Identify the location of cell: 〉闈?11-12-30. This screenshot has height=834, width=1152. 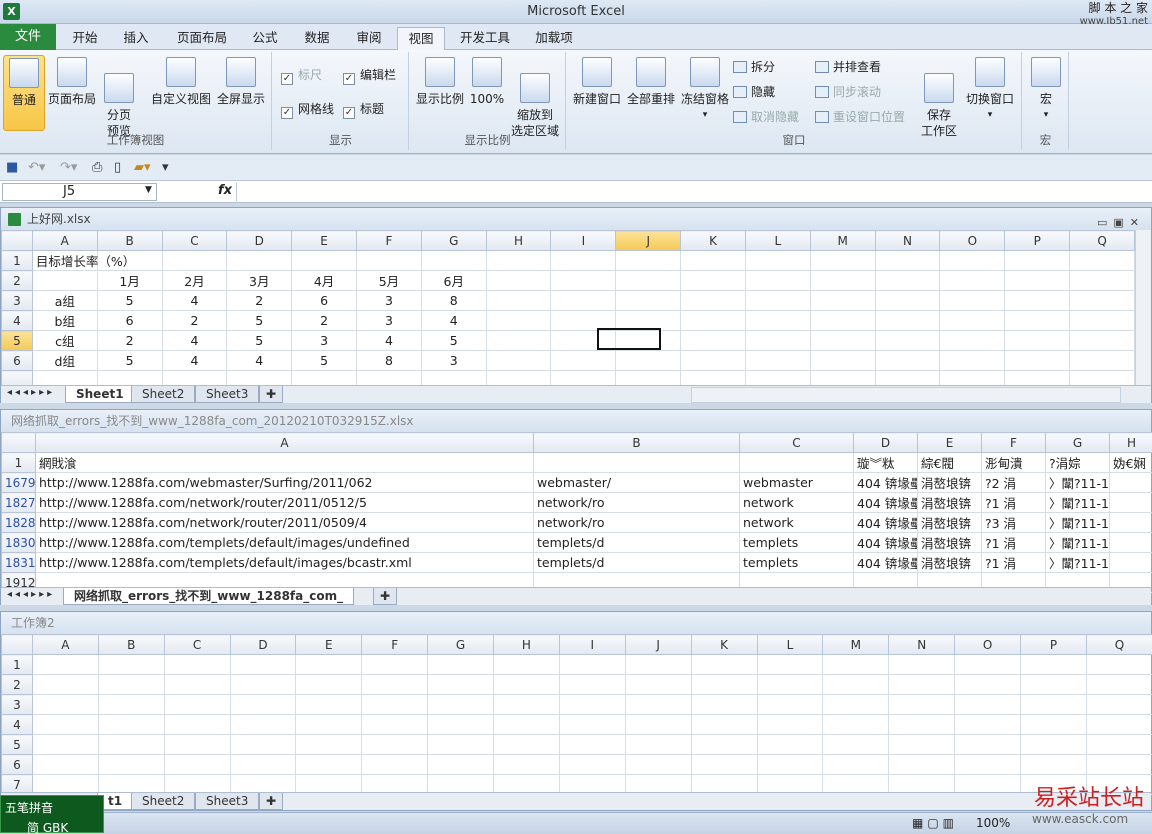
(1077, 482).